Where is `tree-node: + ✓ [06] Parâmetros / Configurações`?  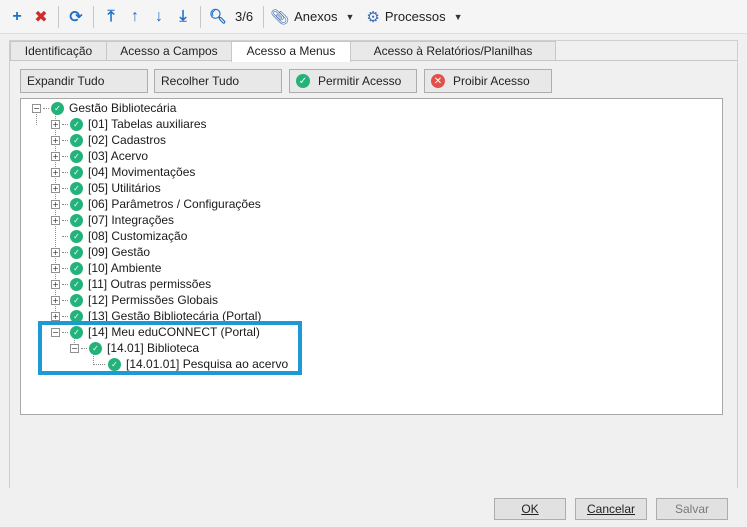
tree-node: + ✓ [06] Parâmetros / Configurações is located at coordinates (156, 204).